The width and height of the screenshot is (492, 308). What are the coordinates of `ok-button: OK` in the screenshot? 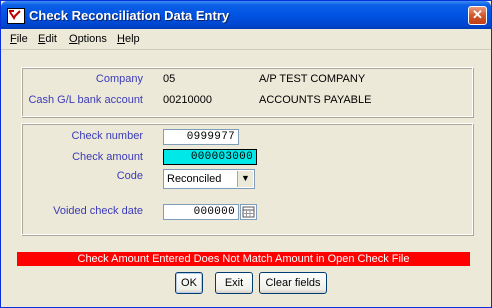 It's located at (189, 283).